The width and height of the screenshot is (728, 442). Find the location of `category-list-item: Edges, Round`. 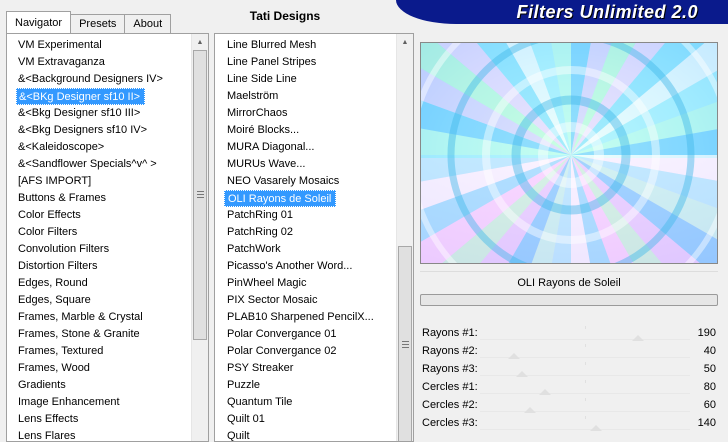

category-list-item: Edges, Round is located at coordinates (85, 283).